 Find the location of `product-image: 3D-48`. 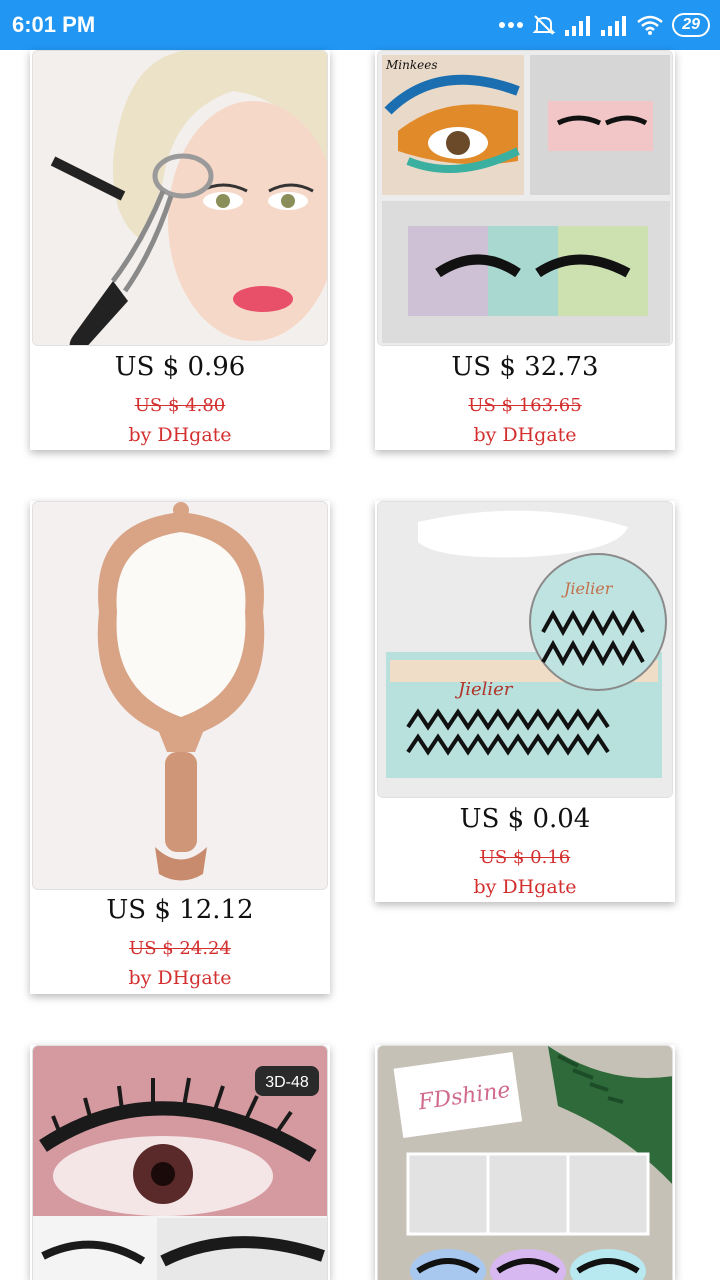

product-image: 3D-48 is located at coordinates (180, 1162).